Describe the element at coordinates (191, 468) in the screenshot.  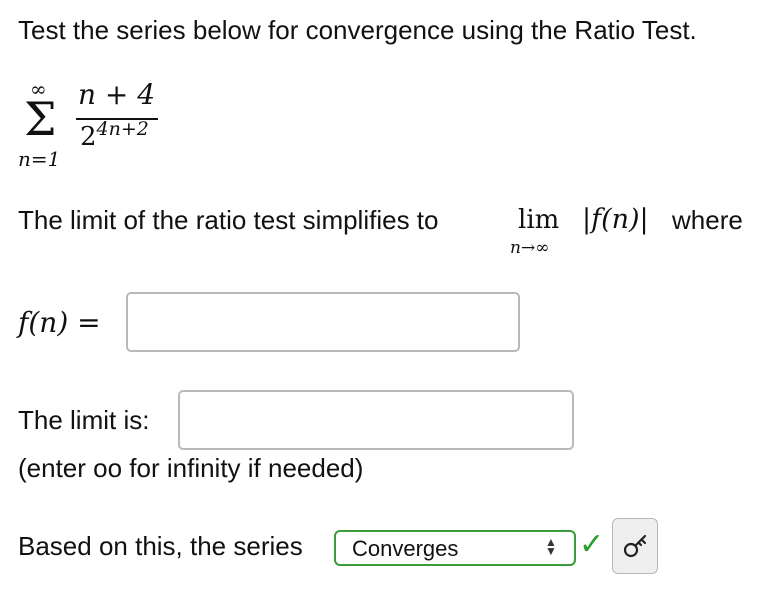
I see `limit-hint: (enter oo for infinity if needed)` at that location.